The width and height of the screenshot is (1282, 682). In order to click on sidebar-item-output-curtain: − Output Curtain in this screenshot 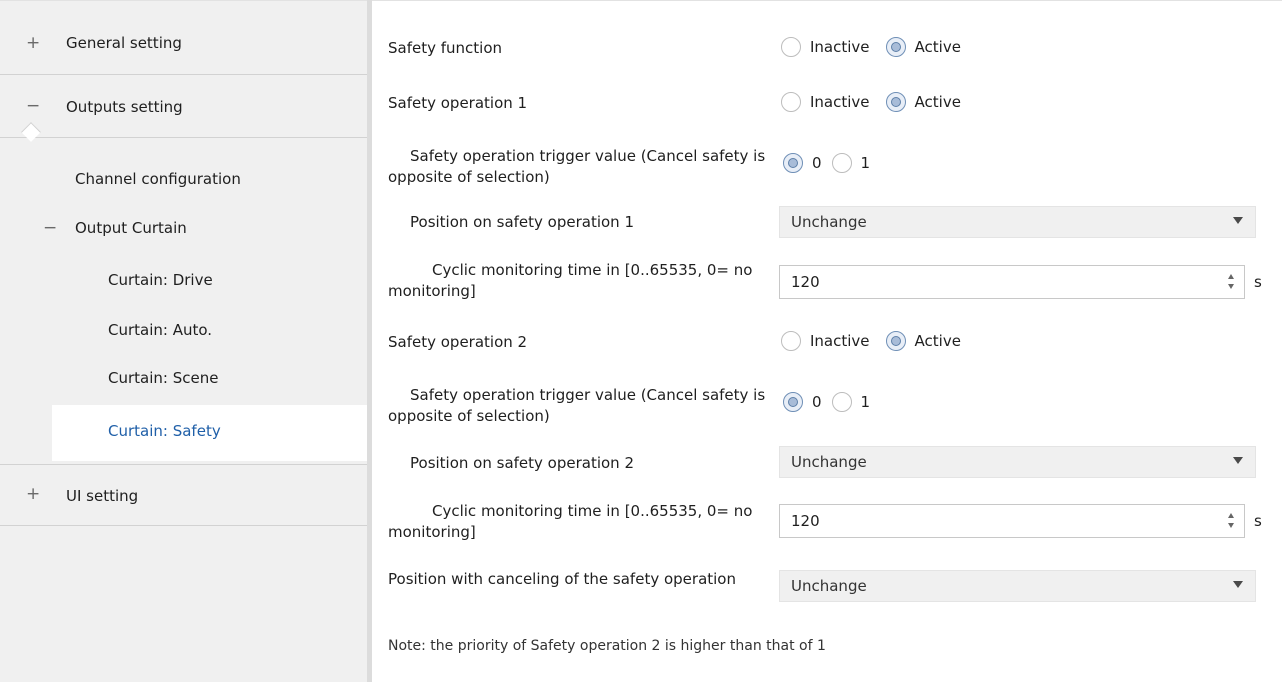, I will do `click(184, 229)`.